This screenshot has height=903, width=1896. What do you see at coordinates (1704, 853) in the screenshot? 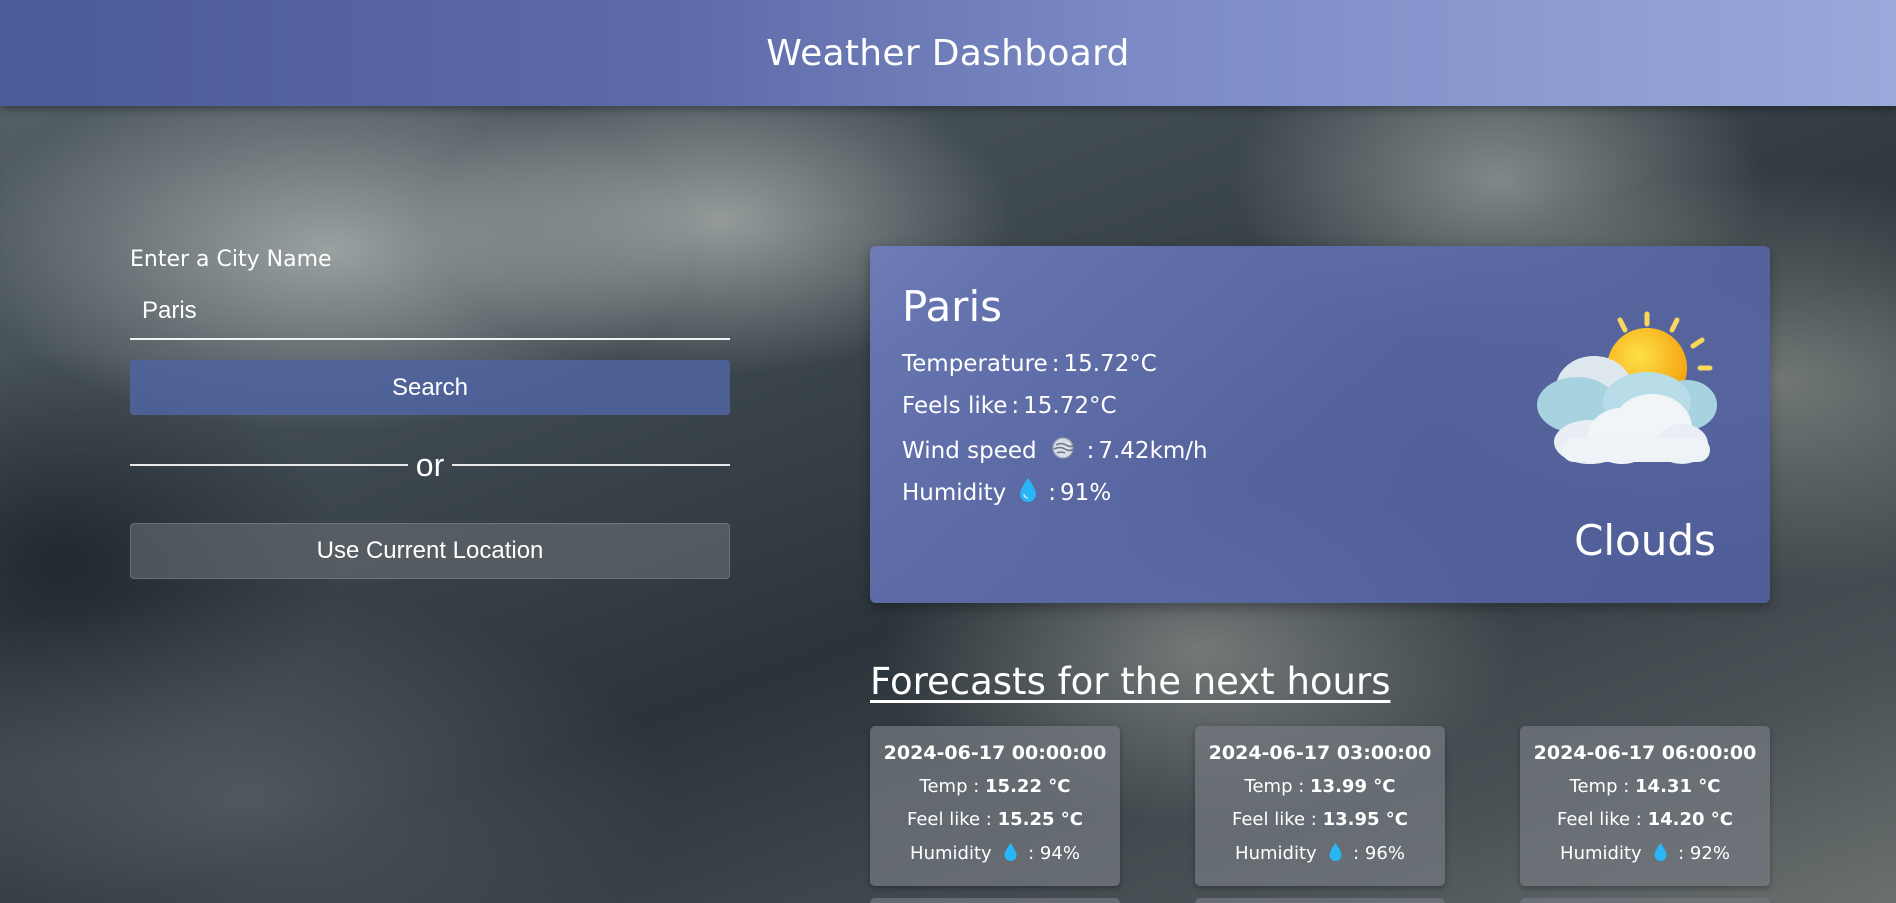
I see `forecast-humidity-value: : 92%` at bounding box center [1704, 853].